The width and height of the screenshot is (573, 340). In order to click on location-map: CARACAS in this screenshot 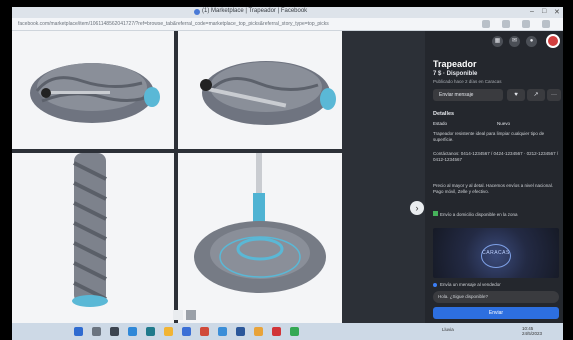, I will do `click(496, 253)`.